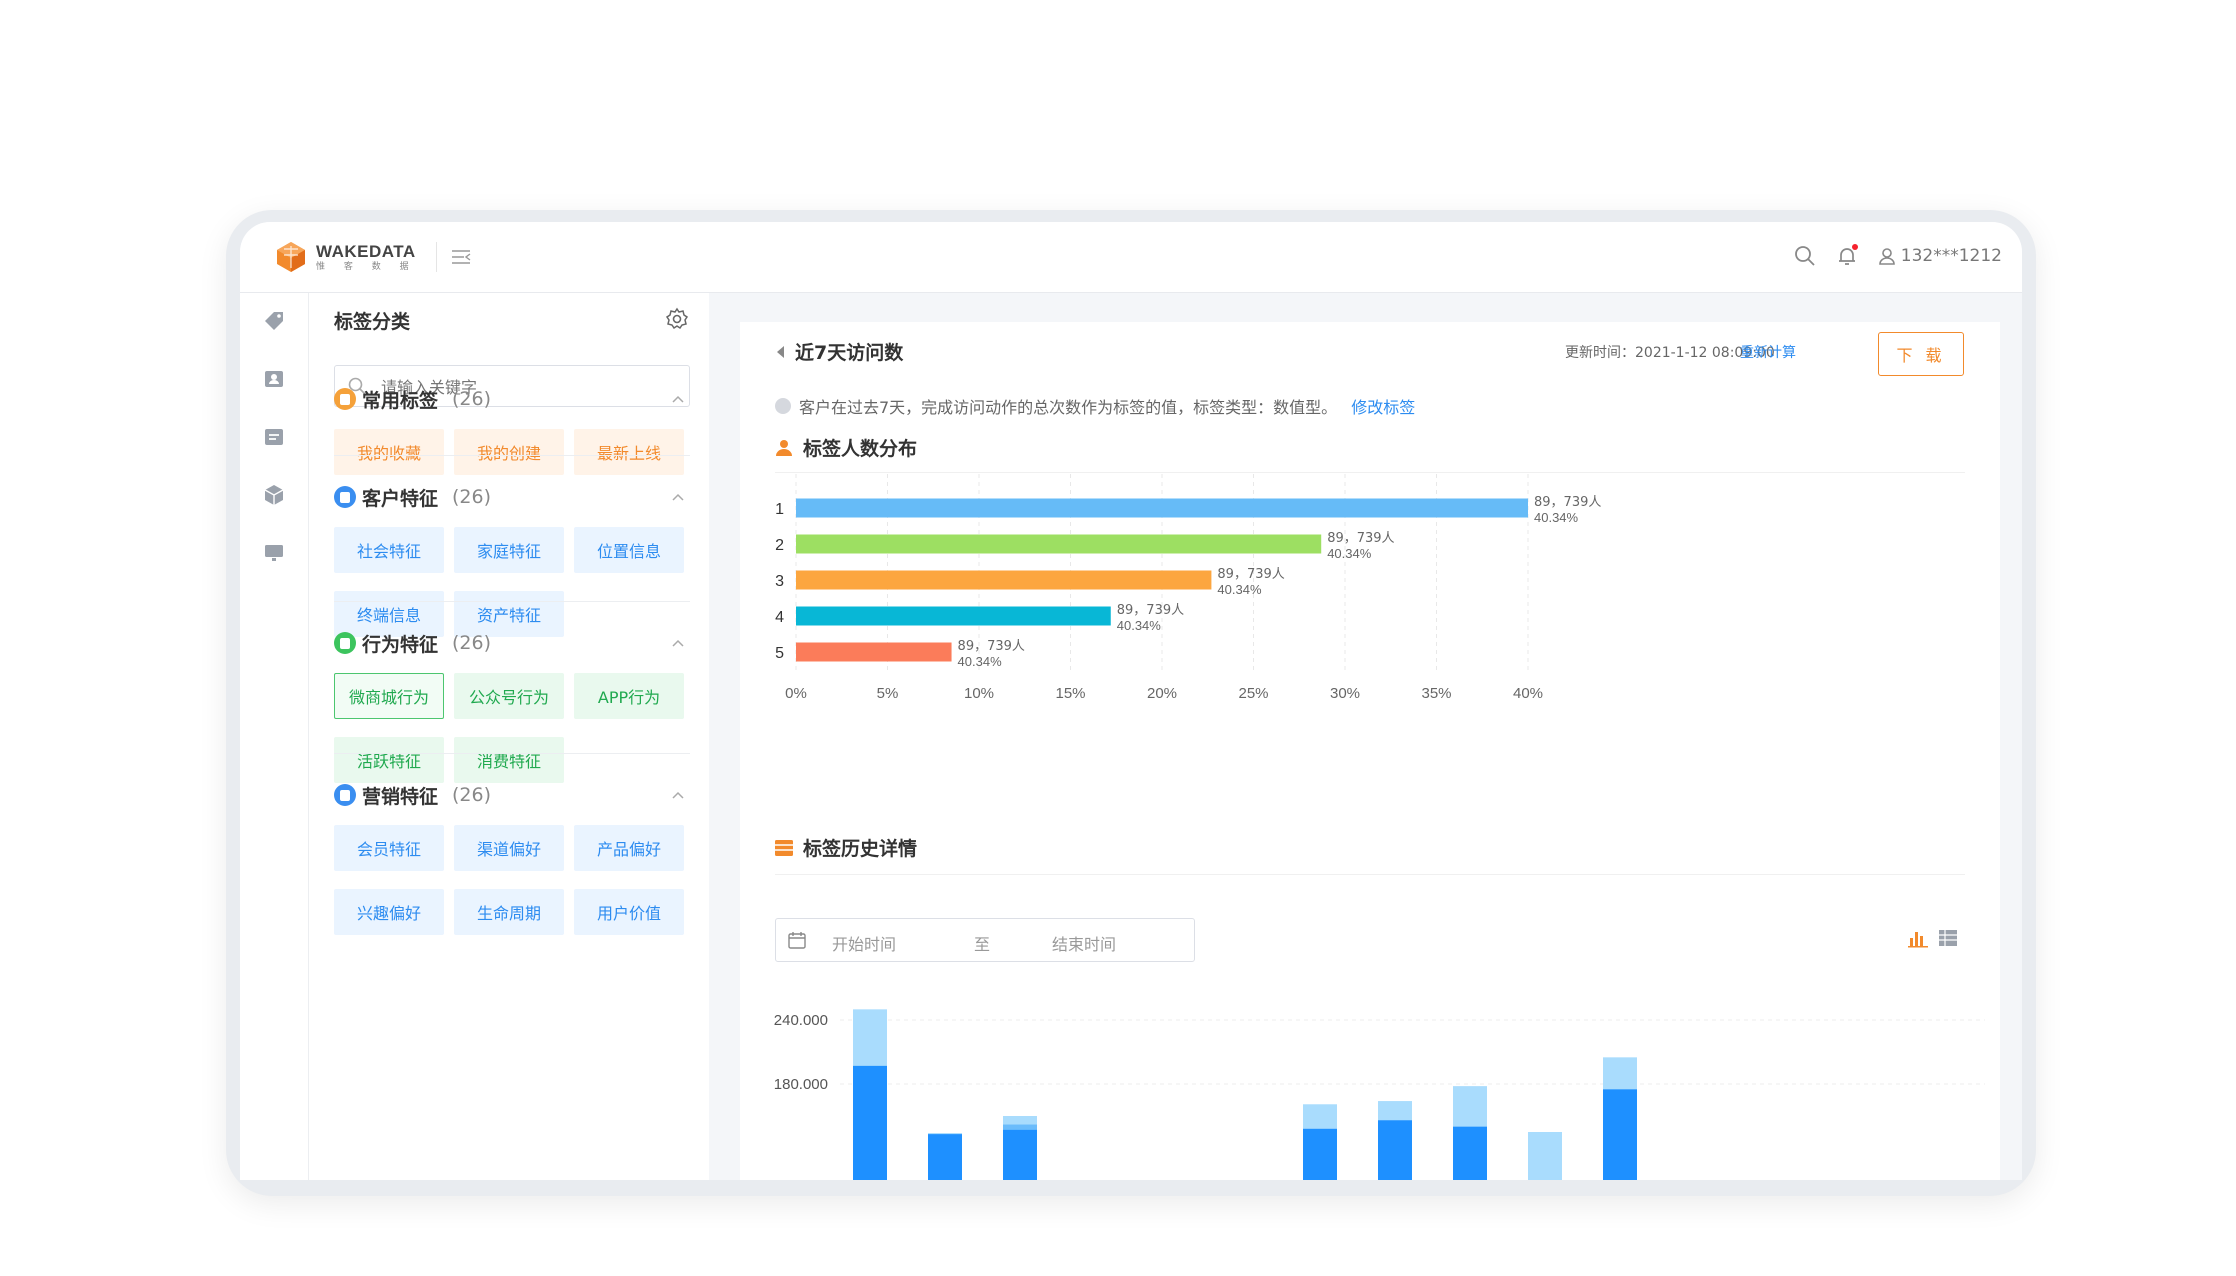 Image resolution: width=2236 pixels, height=1276 pixels. I want to click on icon-sidebar, so click(274, 736).